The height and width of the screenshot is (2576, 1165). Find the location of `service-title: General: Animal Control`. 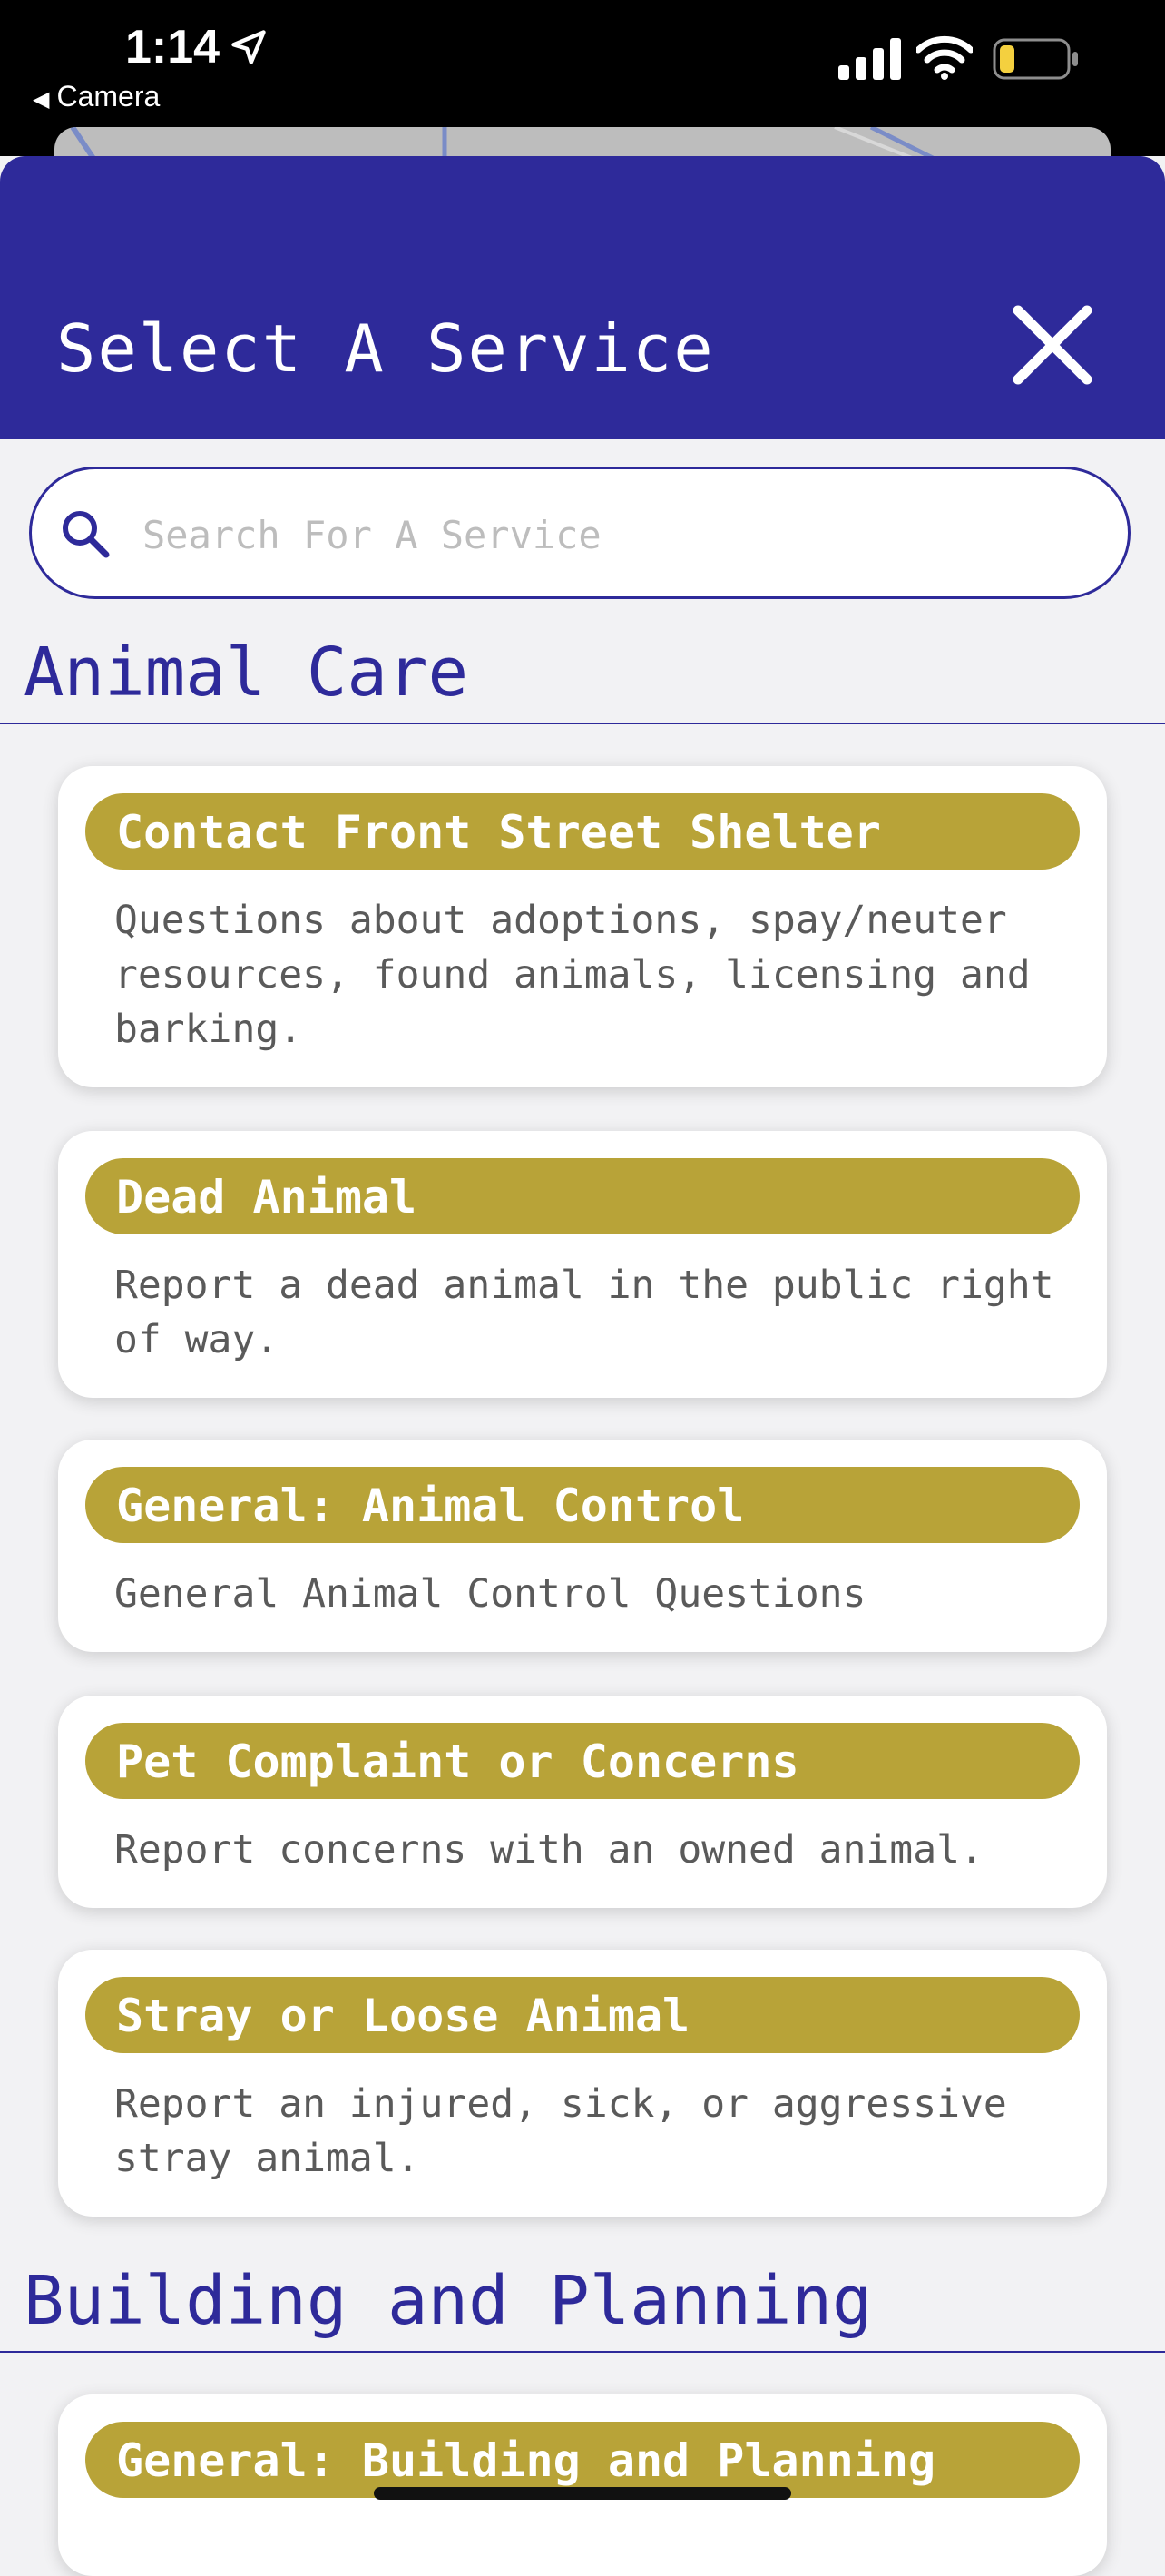

service-title: General: Animal Control is located at coordinates (430, 1506).